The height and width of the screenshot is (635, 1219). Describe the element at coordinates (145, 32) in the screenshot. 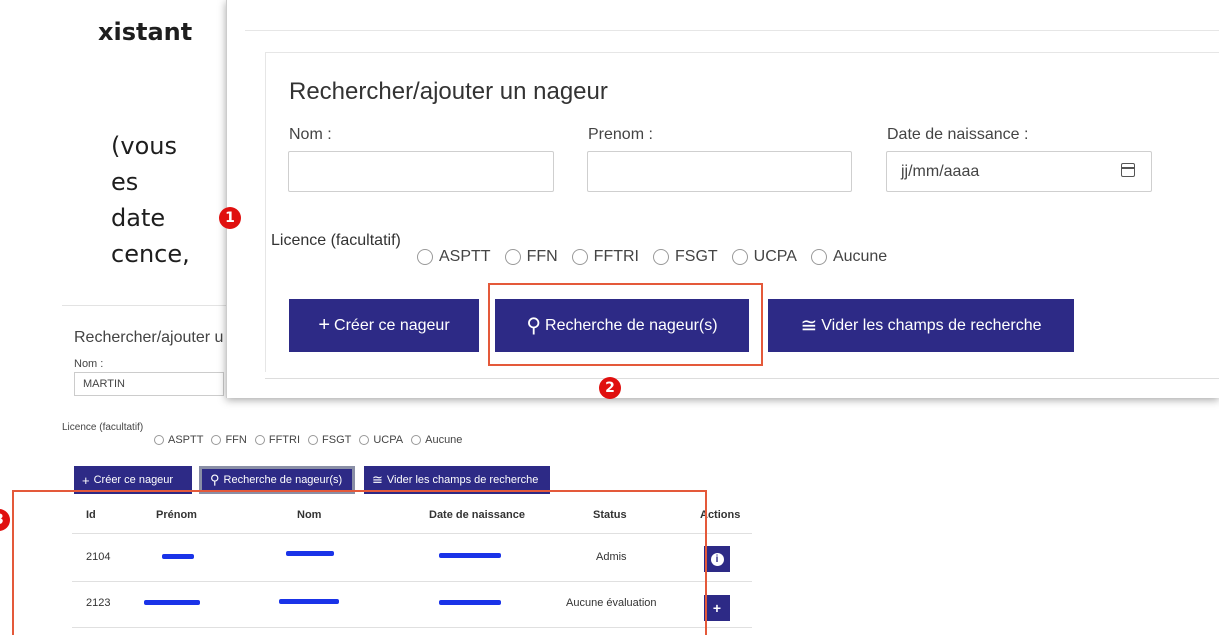

I see `doc-line: xistant` at that location.